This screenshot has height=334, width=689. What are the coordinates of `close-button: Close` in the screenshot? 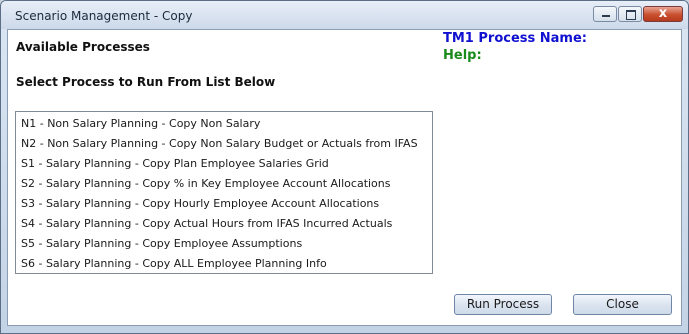 It's located at (622, 304).